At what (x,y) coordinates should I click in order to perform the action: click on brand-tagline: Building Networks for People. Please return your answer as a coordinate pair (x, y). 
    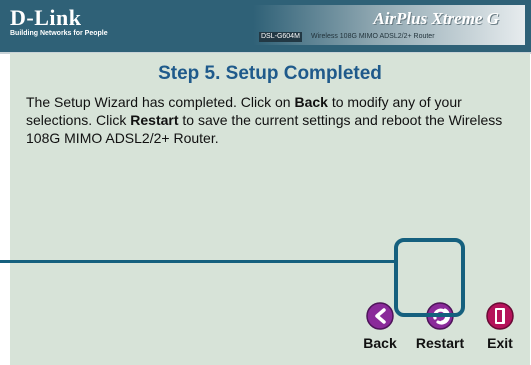
    Looking at the image, I should click on (59, 33).